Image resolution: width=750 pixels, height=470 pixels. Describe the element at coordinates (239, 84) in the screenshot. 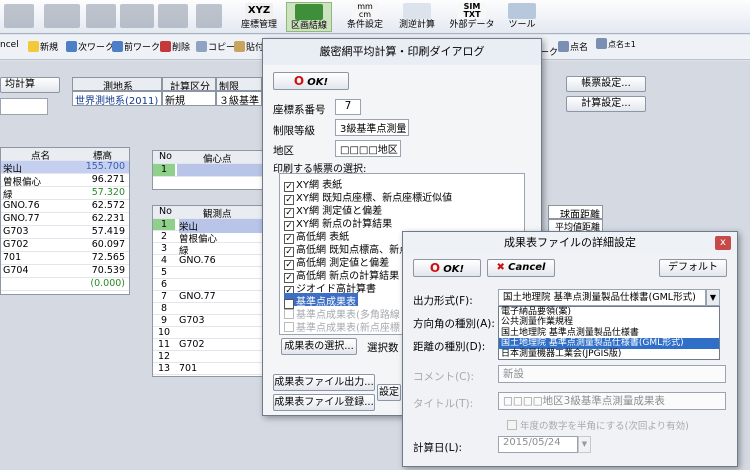

I see `info-header: 制限` at that location.